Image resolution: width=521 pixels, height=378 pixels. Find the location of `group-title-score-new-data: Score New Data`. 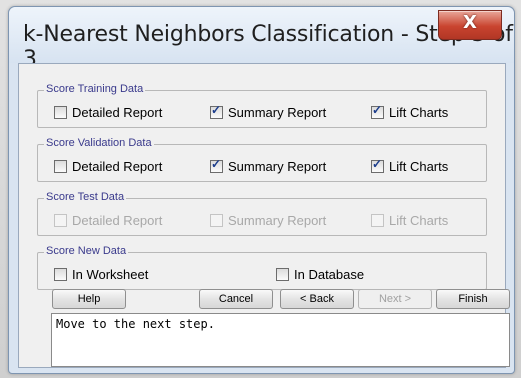

group-title-score-new-data: Score New Data is located at coordinates (86, 251).